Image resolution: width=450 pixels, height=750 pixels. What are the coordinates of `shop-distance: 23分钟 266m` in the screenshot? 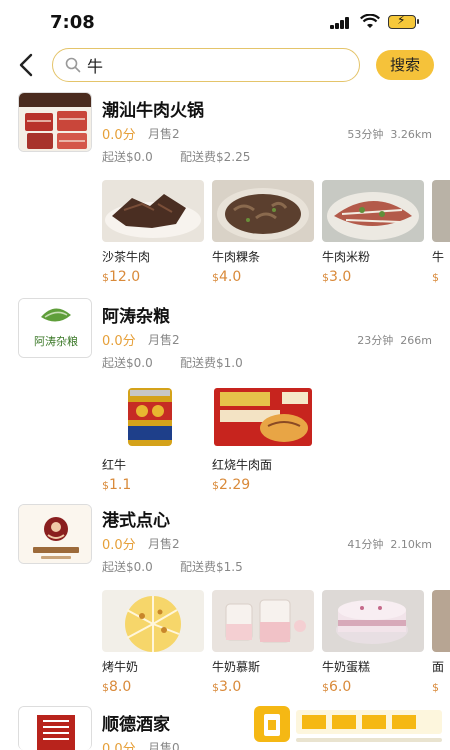 It's located at (394, 340).